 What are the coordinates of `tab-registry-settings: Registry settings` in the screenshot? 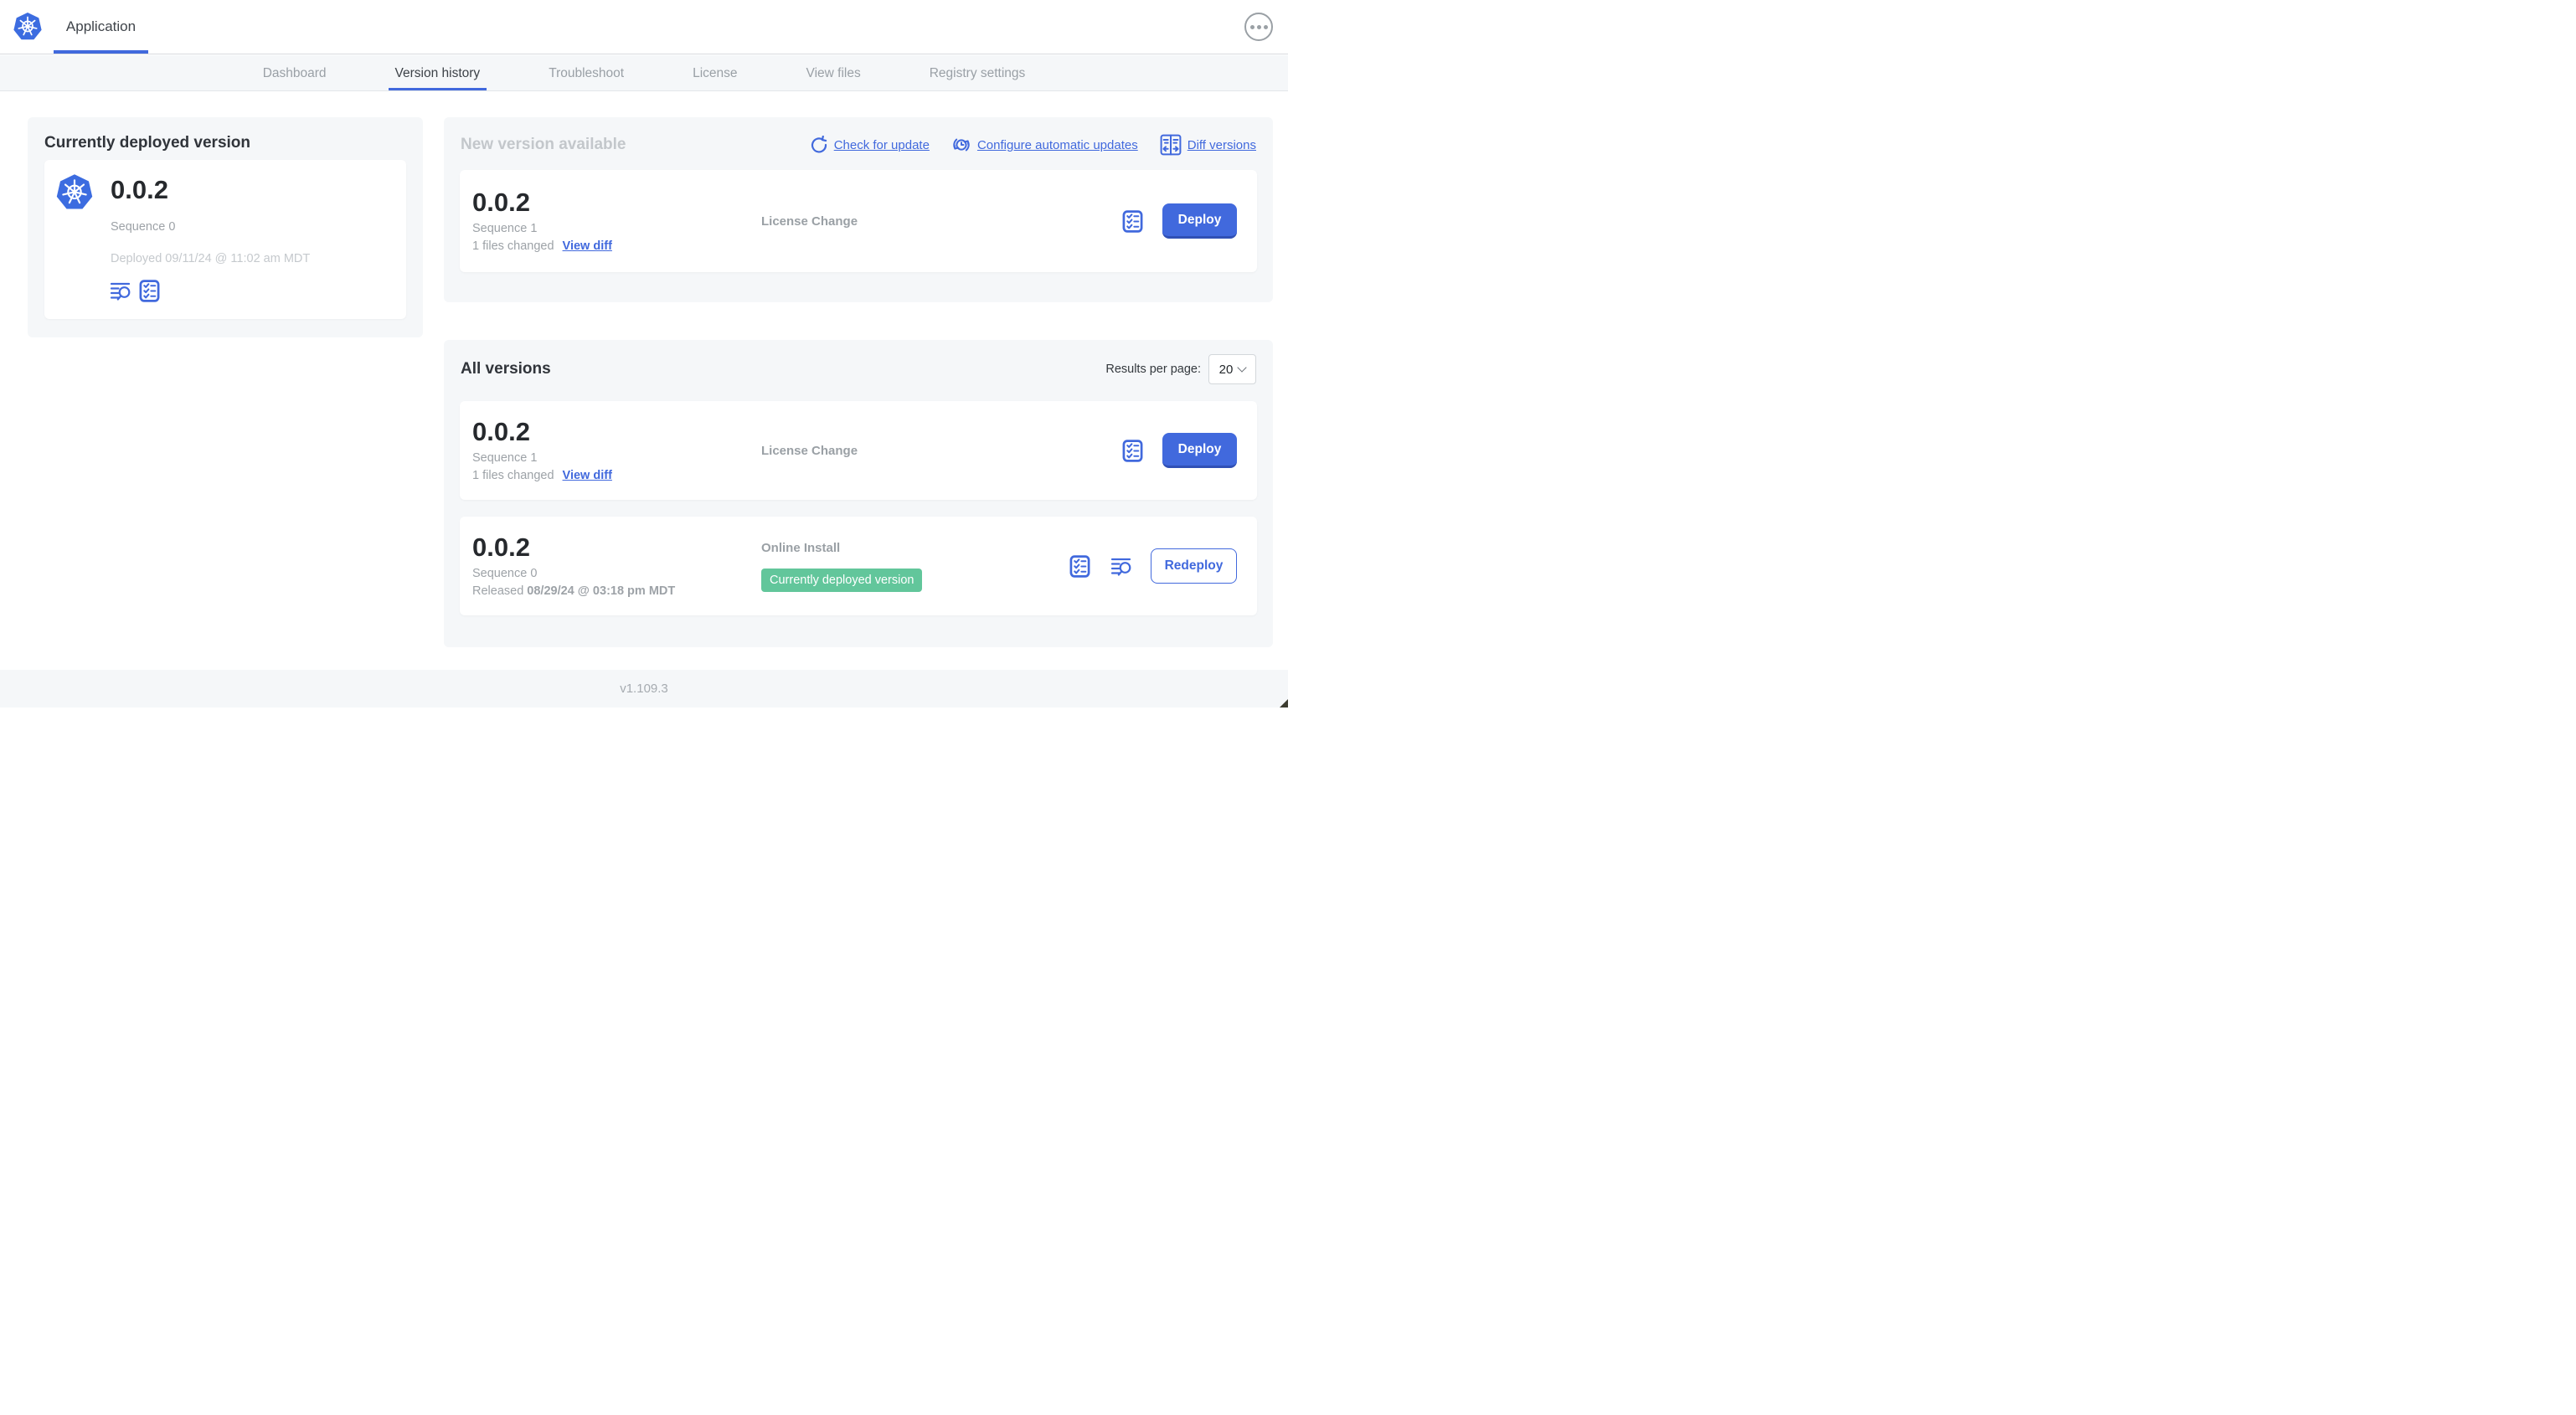 It's located at (978, 72).